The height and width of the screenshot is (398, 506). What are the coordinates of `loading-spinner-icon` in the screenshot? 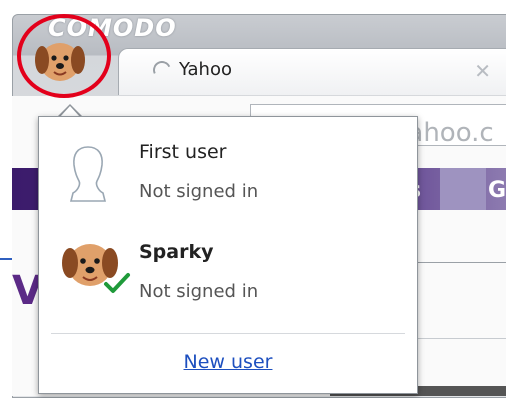 It's located at (162, 70).